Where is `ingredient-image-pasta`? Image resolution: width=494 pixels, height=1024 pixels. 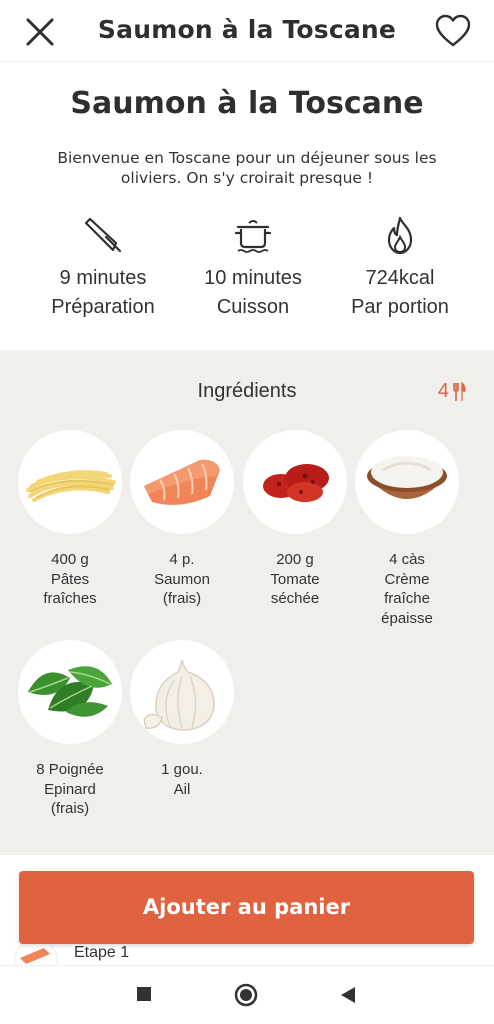
ingredient-image-pasta is located at coordinates (70, 482).